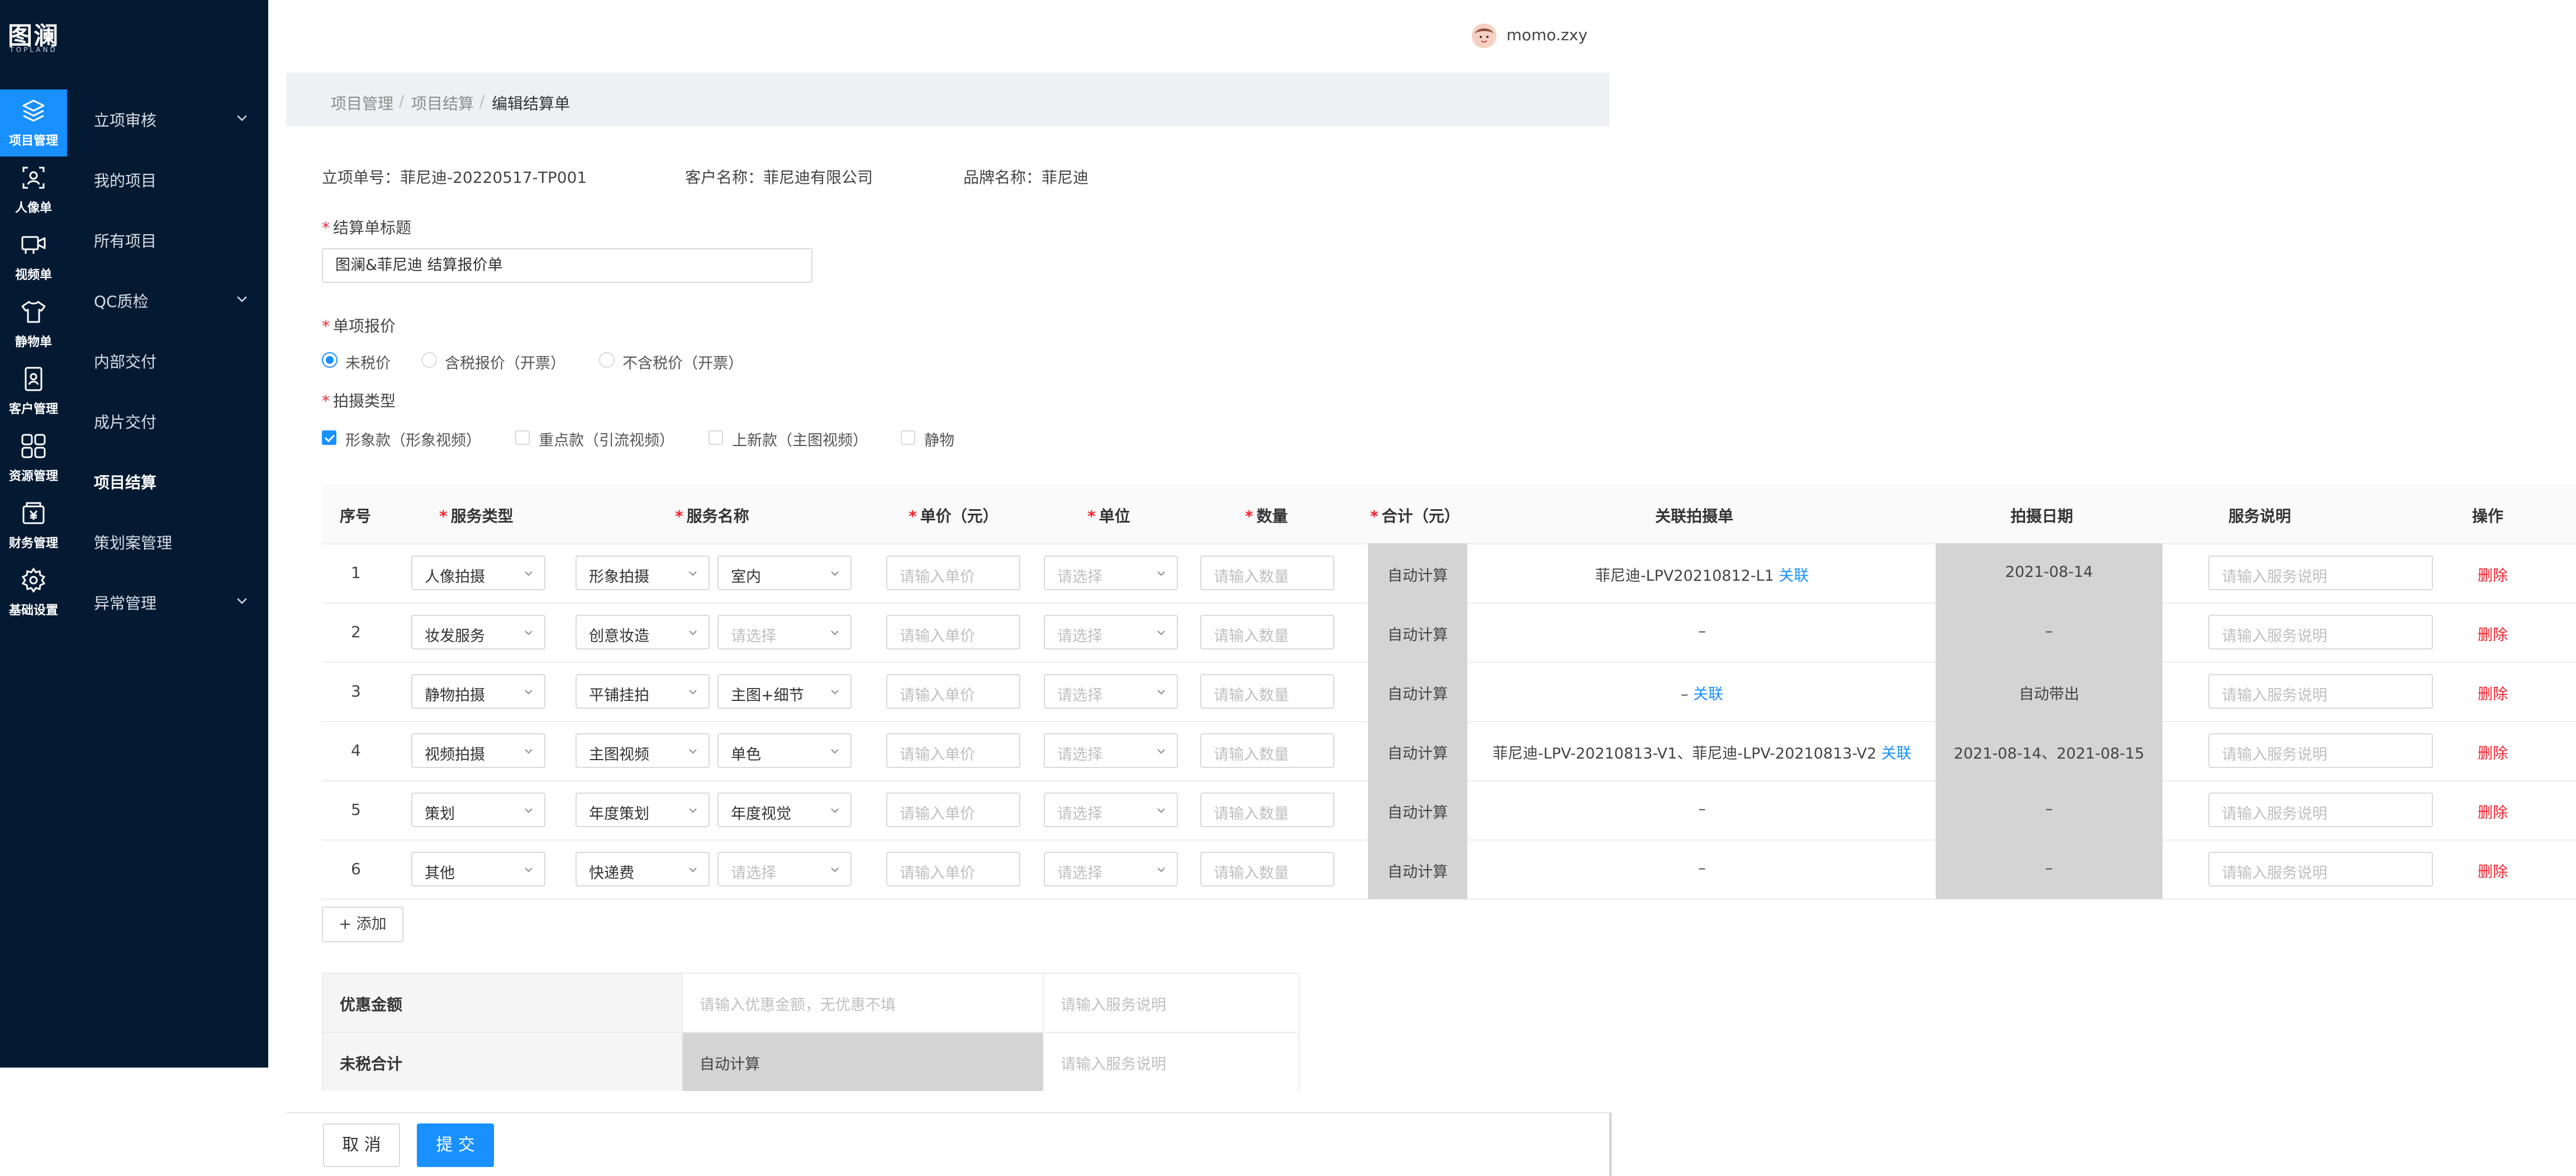 The width and height of the screenshot is (2576, 1176). I want to click on service-type-select: 其他, so click(478, 869).